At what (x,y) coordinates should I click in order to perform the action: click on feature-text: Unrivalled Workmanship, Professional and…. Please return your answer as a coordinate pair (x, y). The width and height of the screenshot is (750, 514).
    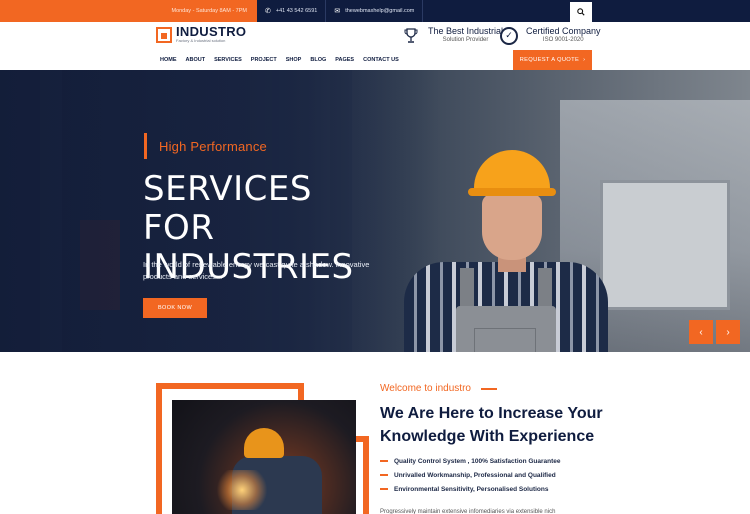
    Looking at the image, I should click on (475, 475).